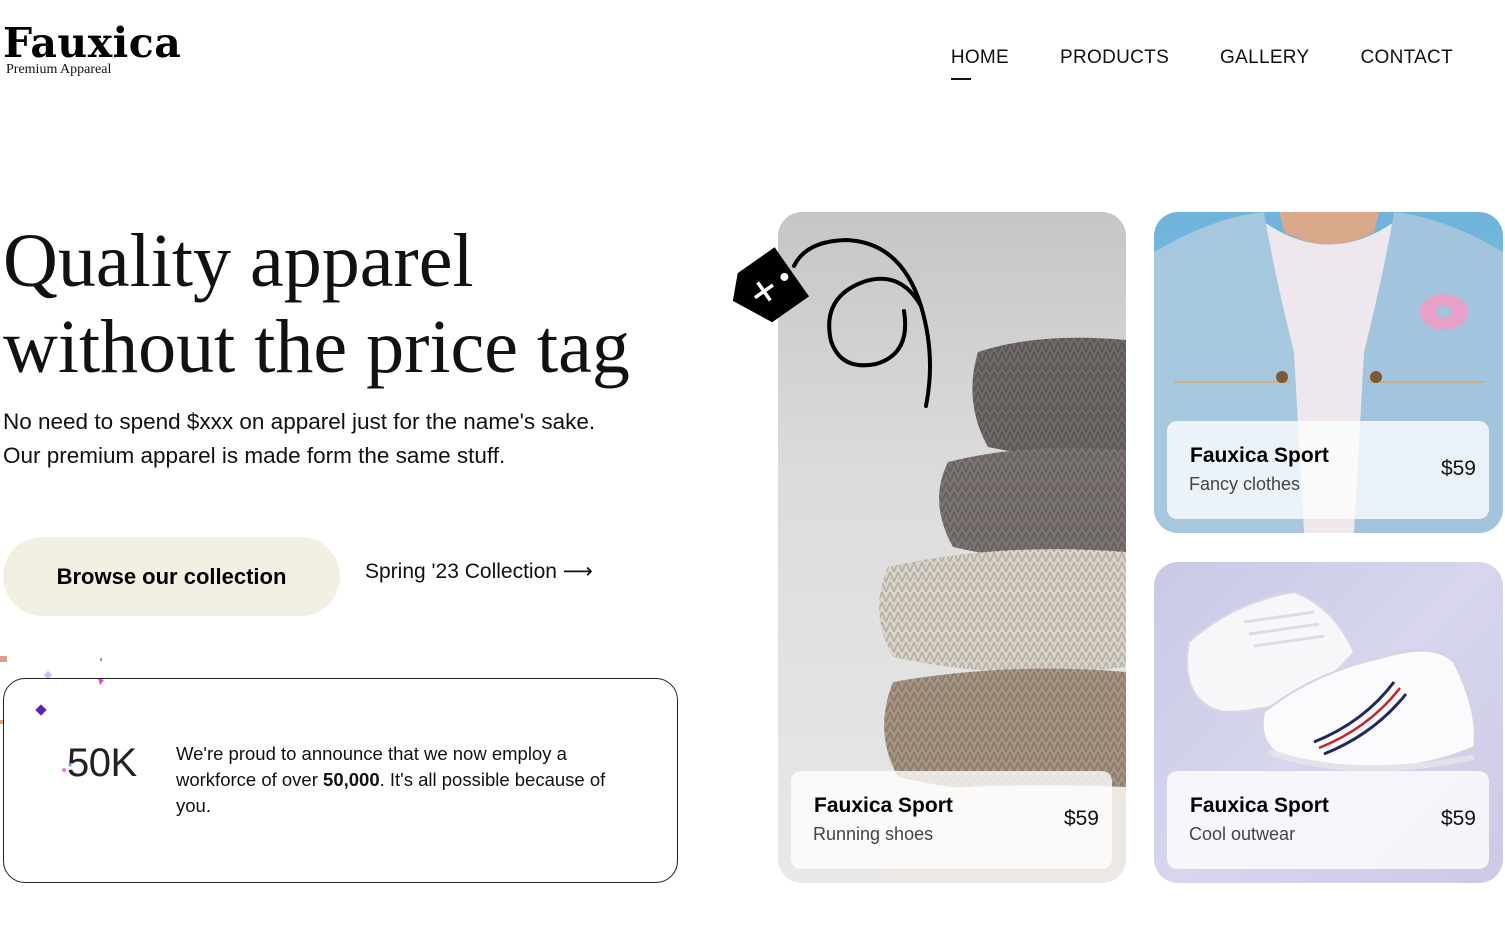 The width and height of the screenshot is (1505, 936). I want to click on product-subtitle: Fancy clothes, so click(1245, 484).